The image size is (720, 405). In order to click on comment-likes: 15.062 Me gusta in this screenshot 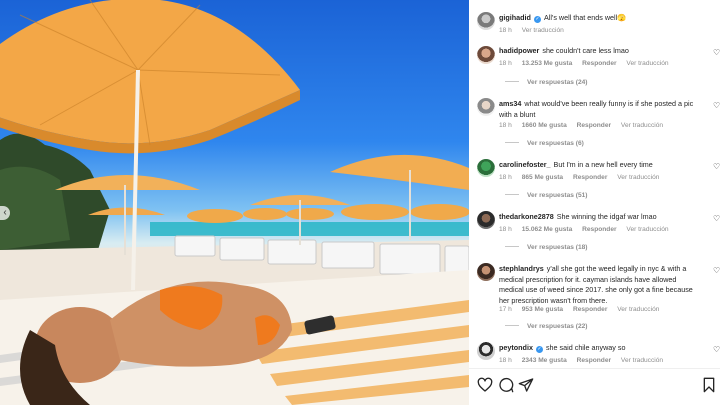, I will do `click(547, 229)`.